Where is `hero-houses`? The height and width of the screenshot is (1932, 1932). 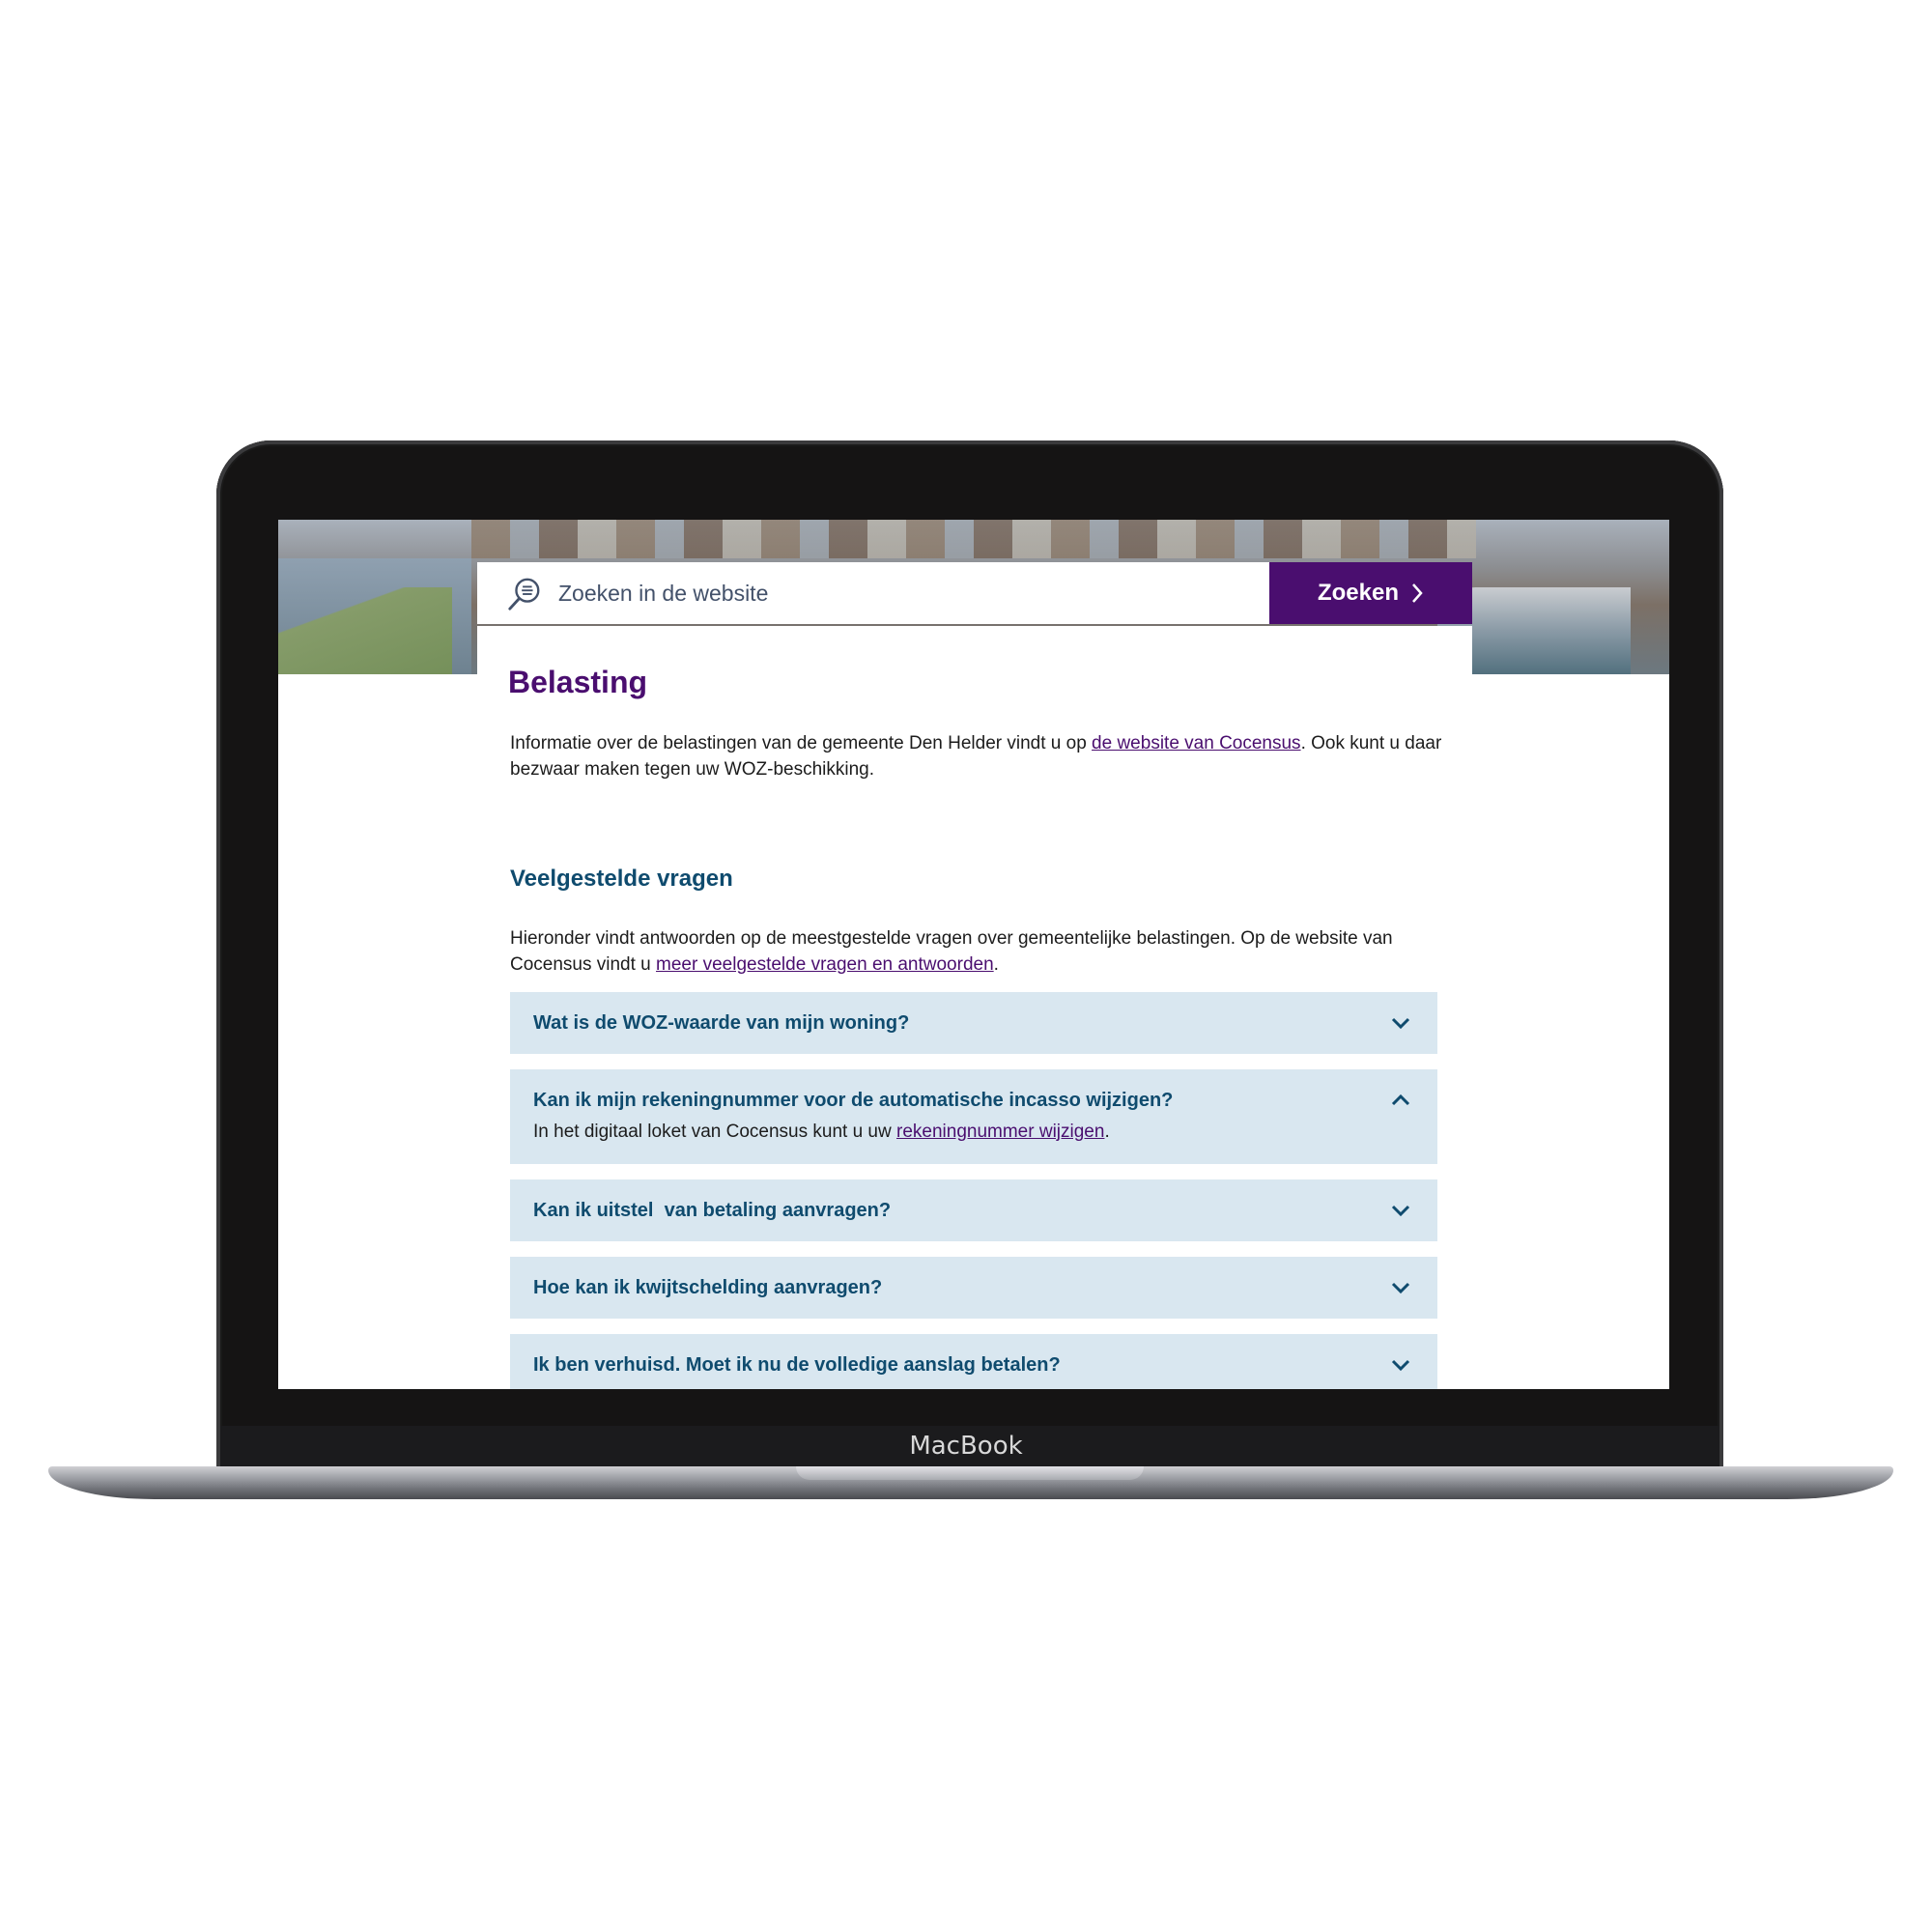 hero-houses is located at coordinates (973, 539).